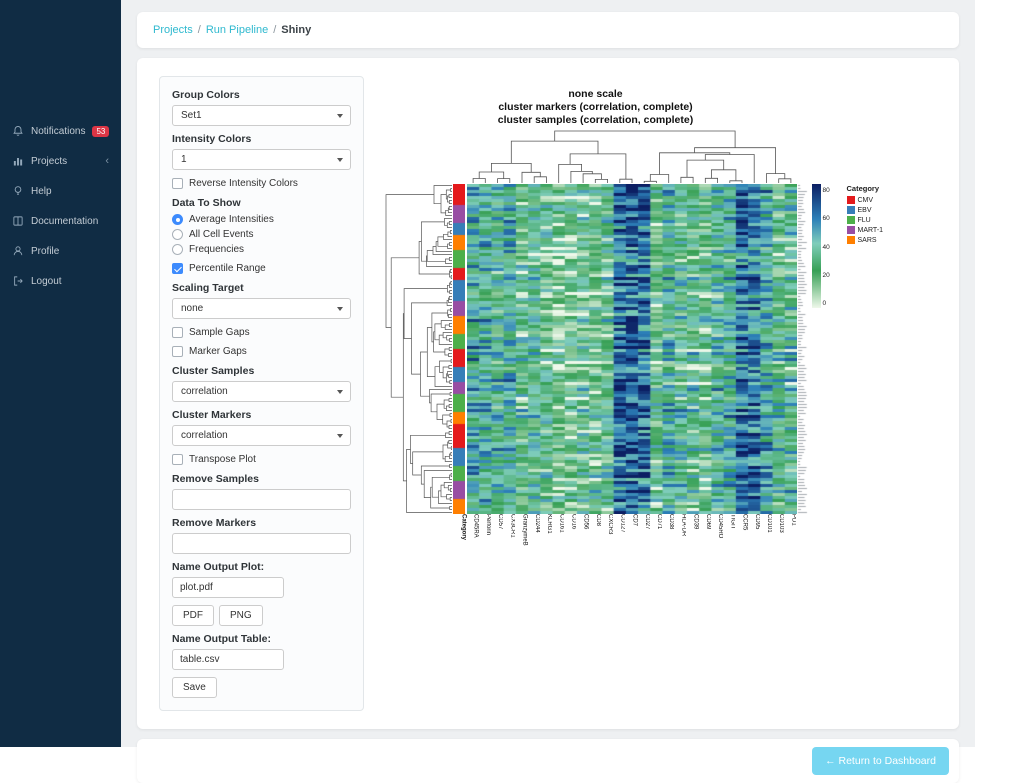 The image size is (1024, 783). Describe the element at coordinates (213, 371) in the screenshot. I see `cluster-samples-label: Cluster Samples` at that location.